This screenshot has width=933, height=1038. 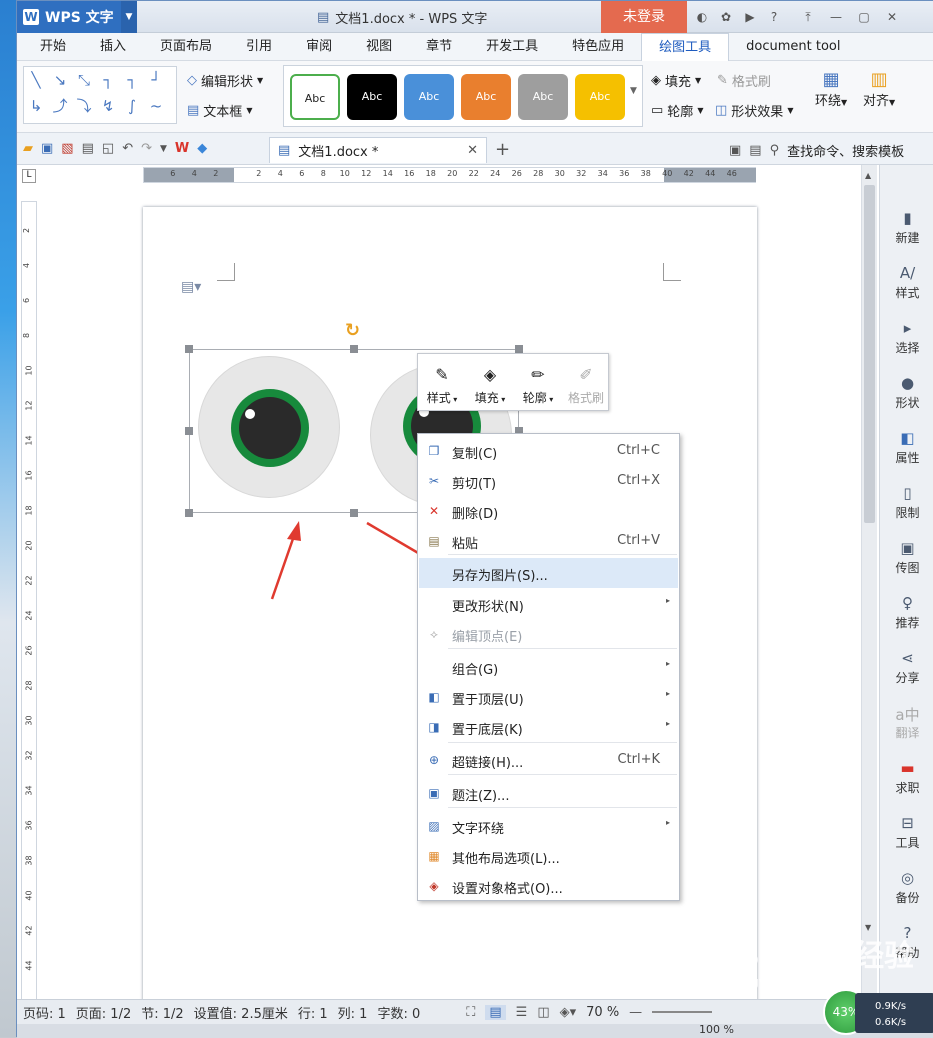 I want to click on style-gray: Abc, so click(x=543, y=97).